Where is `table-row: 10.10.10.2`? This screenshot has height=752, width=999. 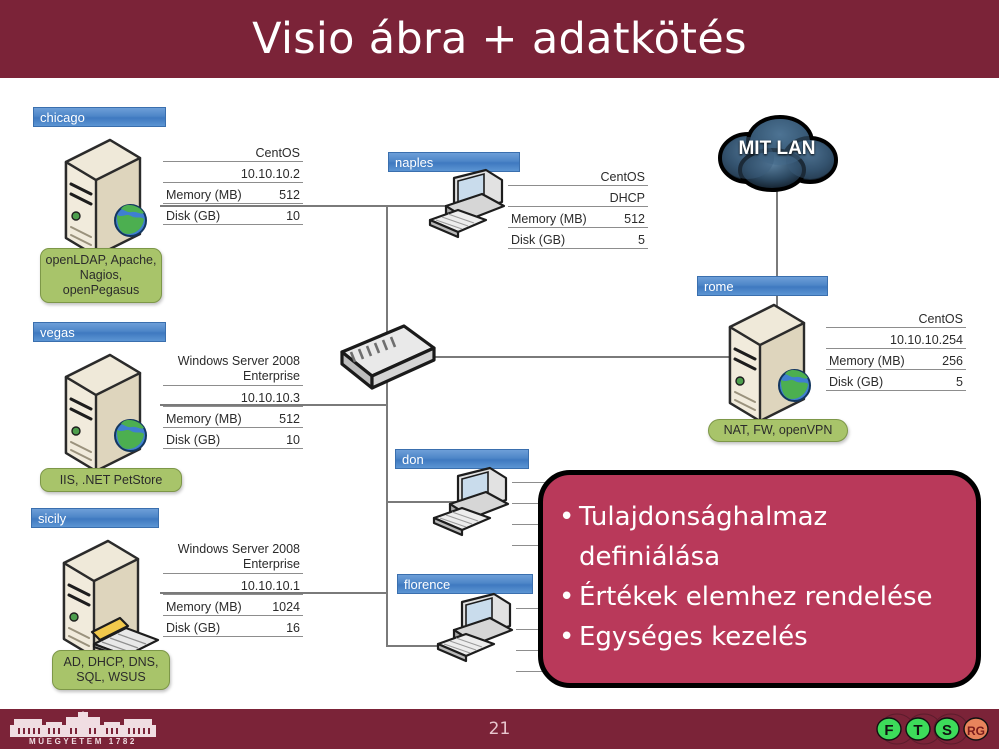 table-row: 10.10.10.2 is located at coordinates (233, 172).